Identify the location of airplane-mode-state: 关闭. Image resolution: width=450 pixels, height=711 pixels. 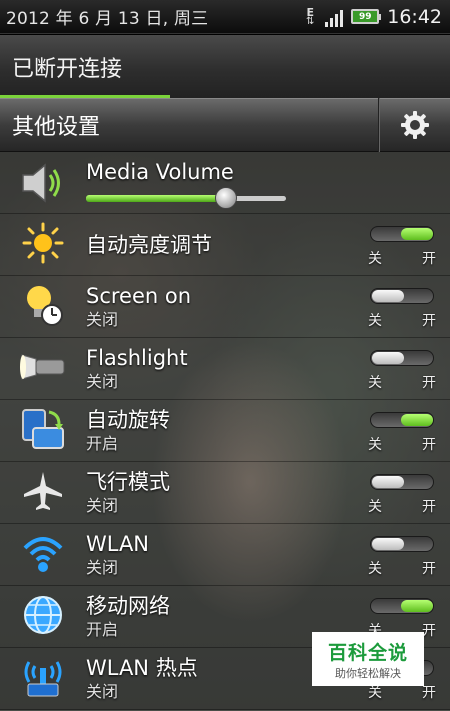
(102, 505).